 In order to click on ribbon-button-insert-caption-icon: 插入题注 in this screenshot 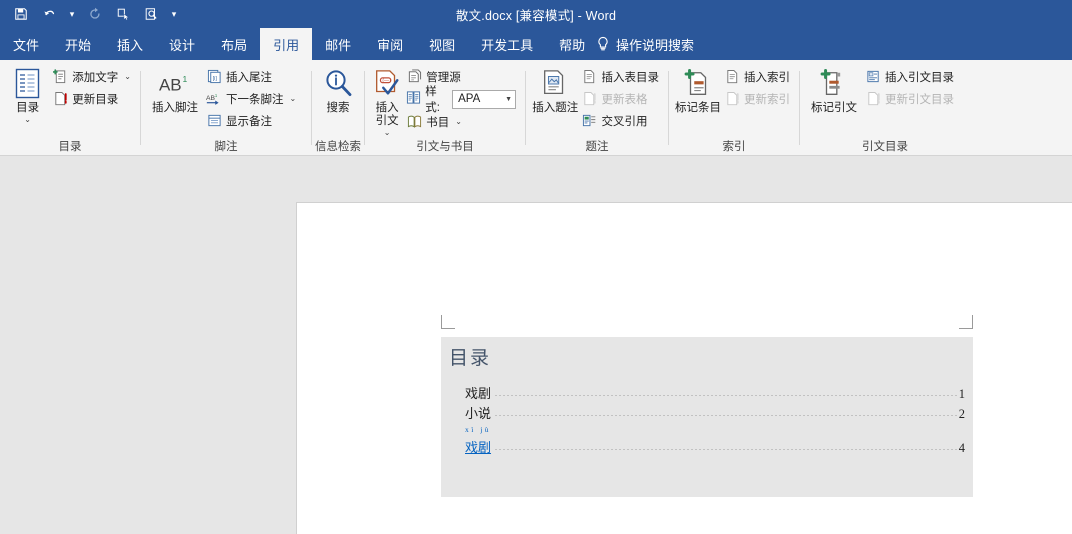, I will do `click(555, 89)`.